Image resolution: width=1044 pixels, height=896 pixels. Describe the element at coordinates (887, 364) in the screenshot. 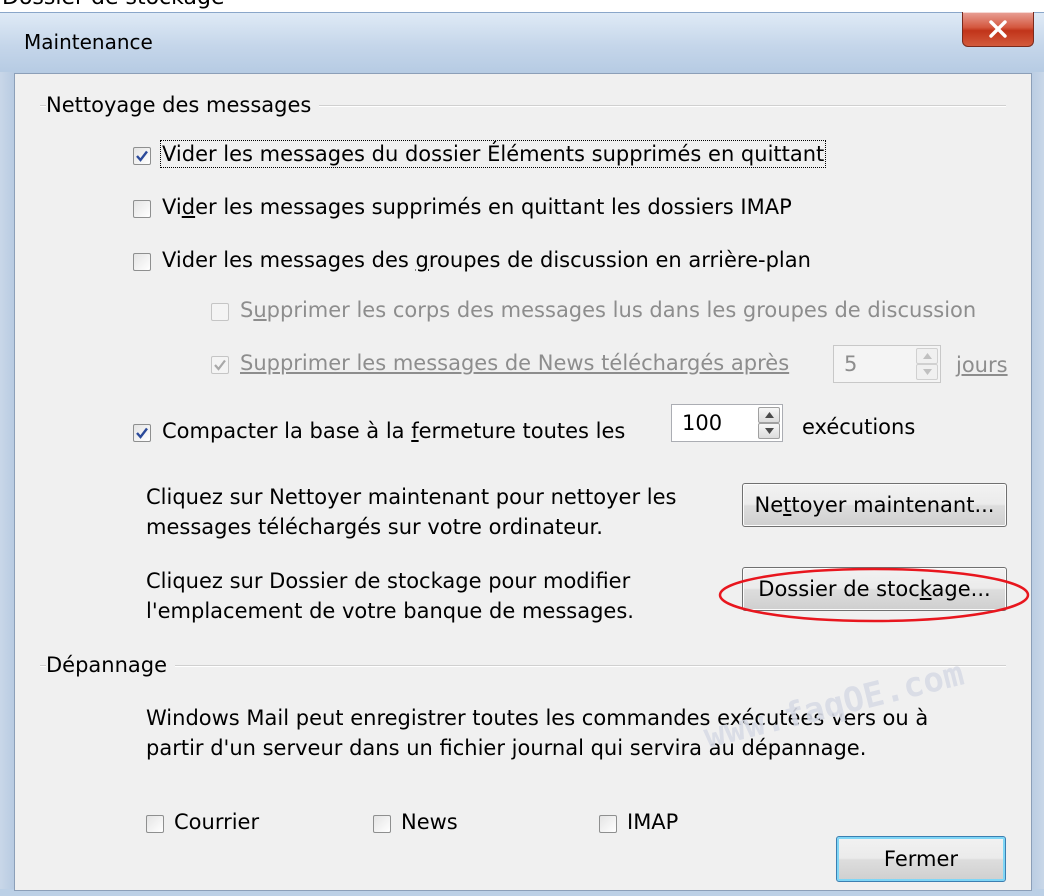

I see `news-days-spinner: 5` at that location.